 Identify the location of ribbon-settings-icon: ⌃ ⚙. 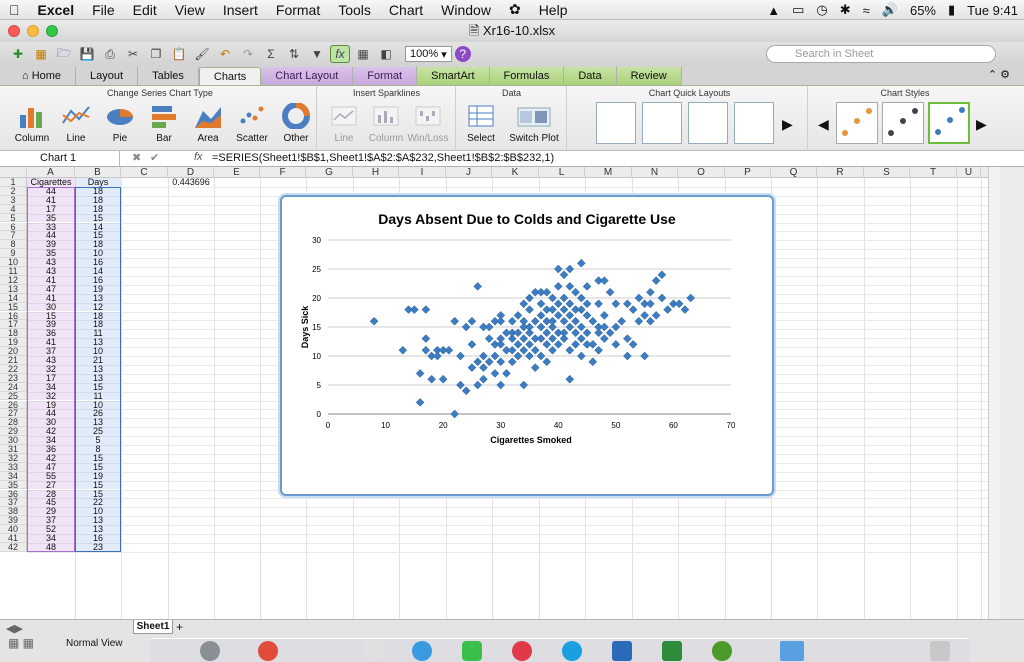
(999, 74).